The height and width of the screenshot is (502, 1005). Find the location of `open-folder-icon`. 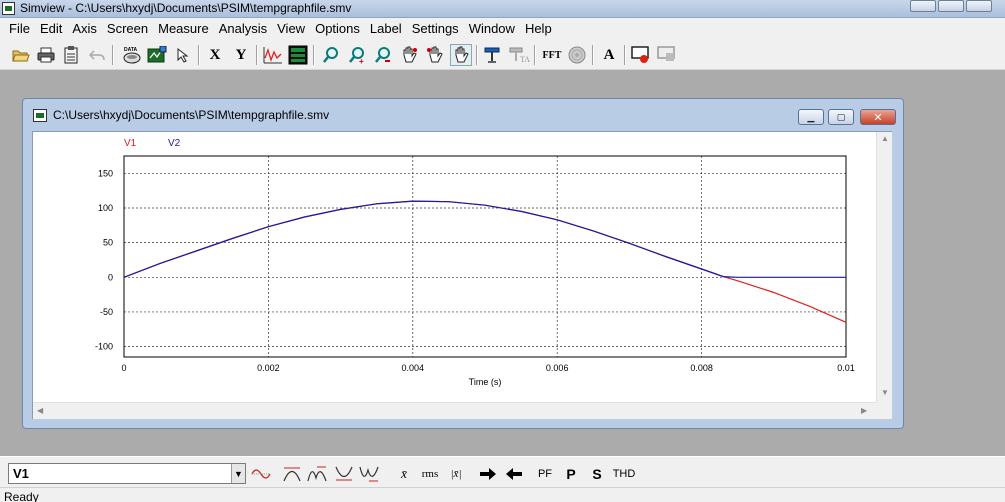

open-folder-icon is located at coordinates (21, 55).